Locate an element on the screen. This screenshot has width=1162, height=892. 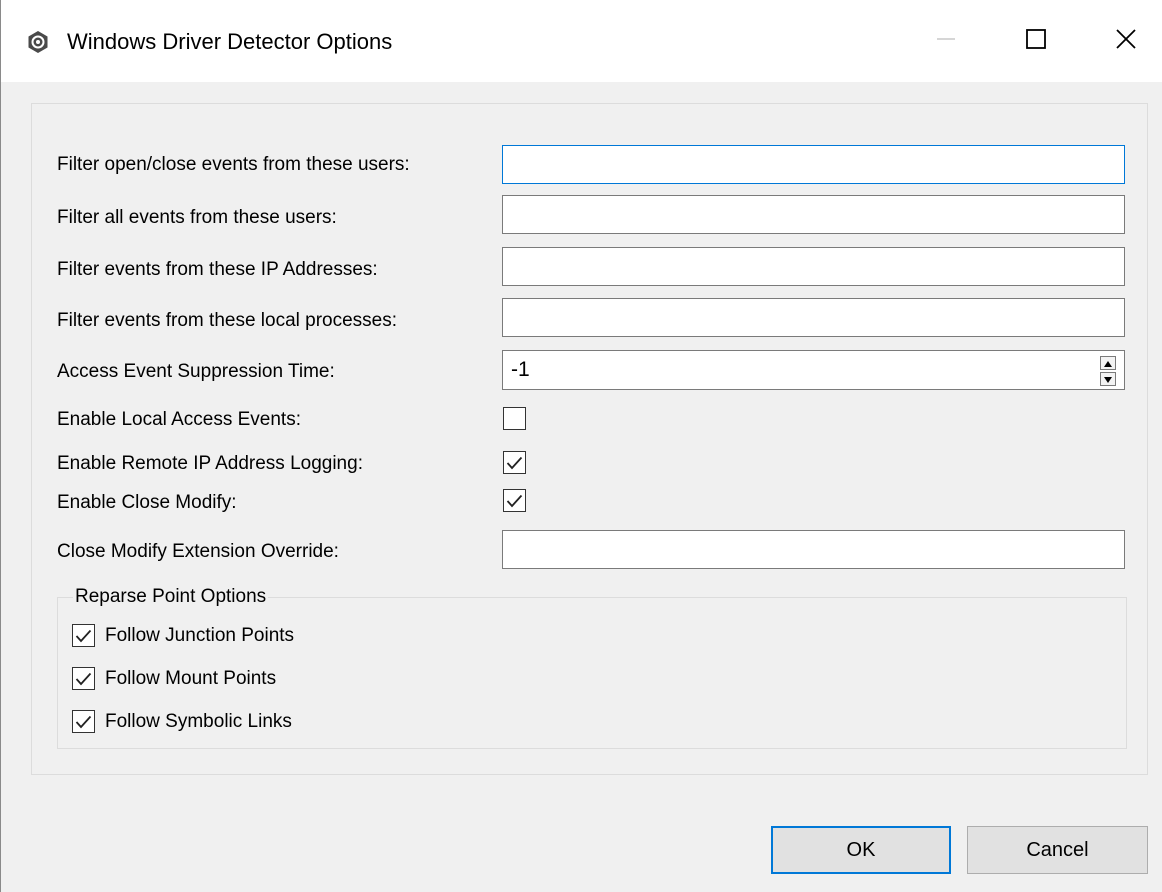
filter-ip-addresses-input is located at coordinates (813, 266).